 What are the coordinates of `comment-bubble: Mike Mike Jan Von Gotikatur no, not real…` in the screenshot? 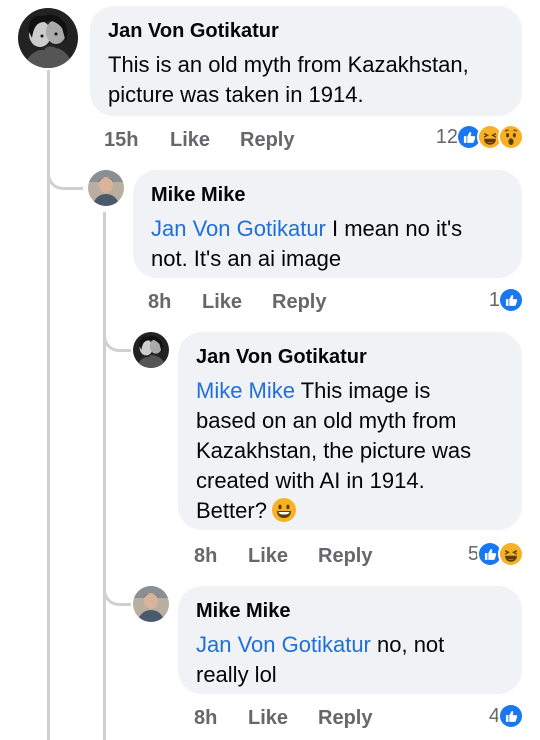 It's located at (350, 640).